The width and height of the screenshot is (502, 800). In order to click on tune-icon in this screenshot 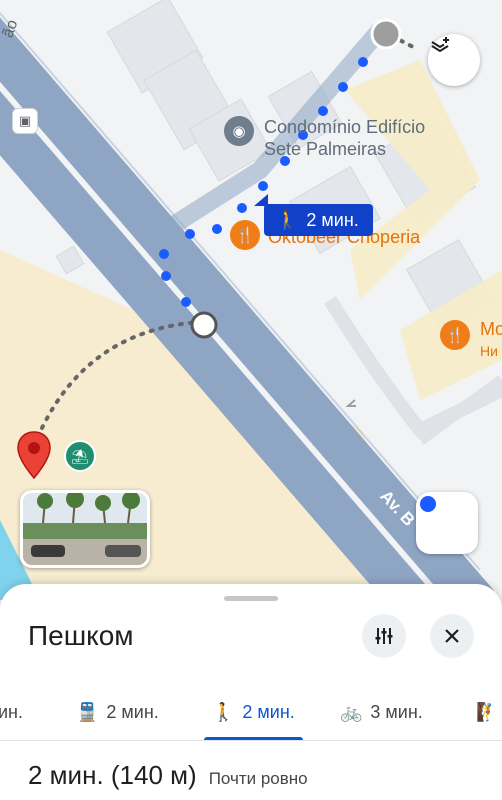, I will do `click(384, 636)`.